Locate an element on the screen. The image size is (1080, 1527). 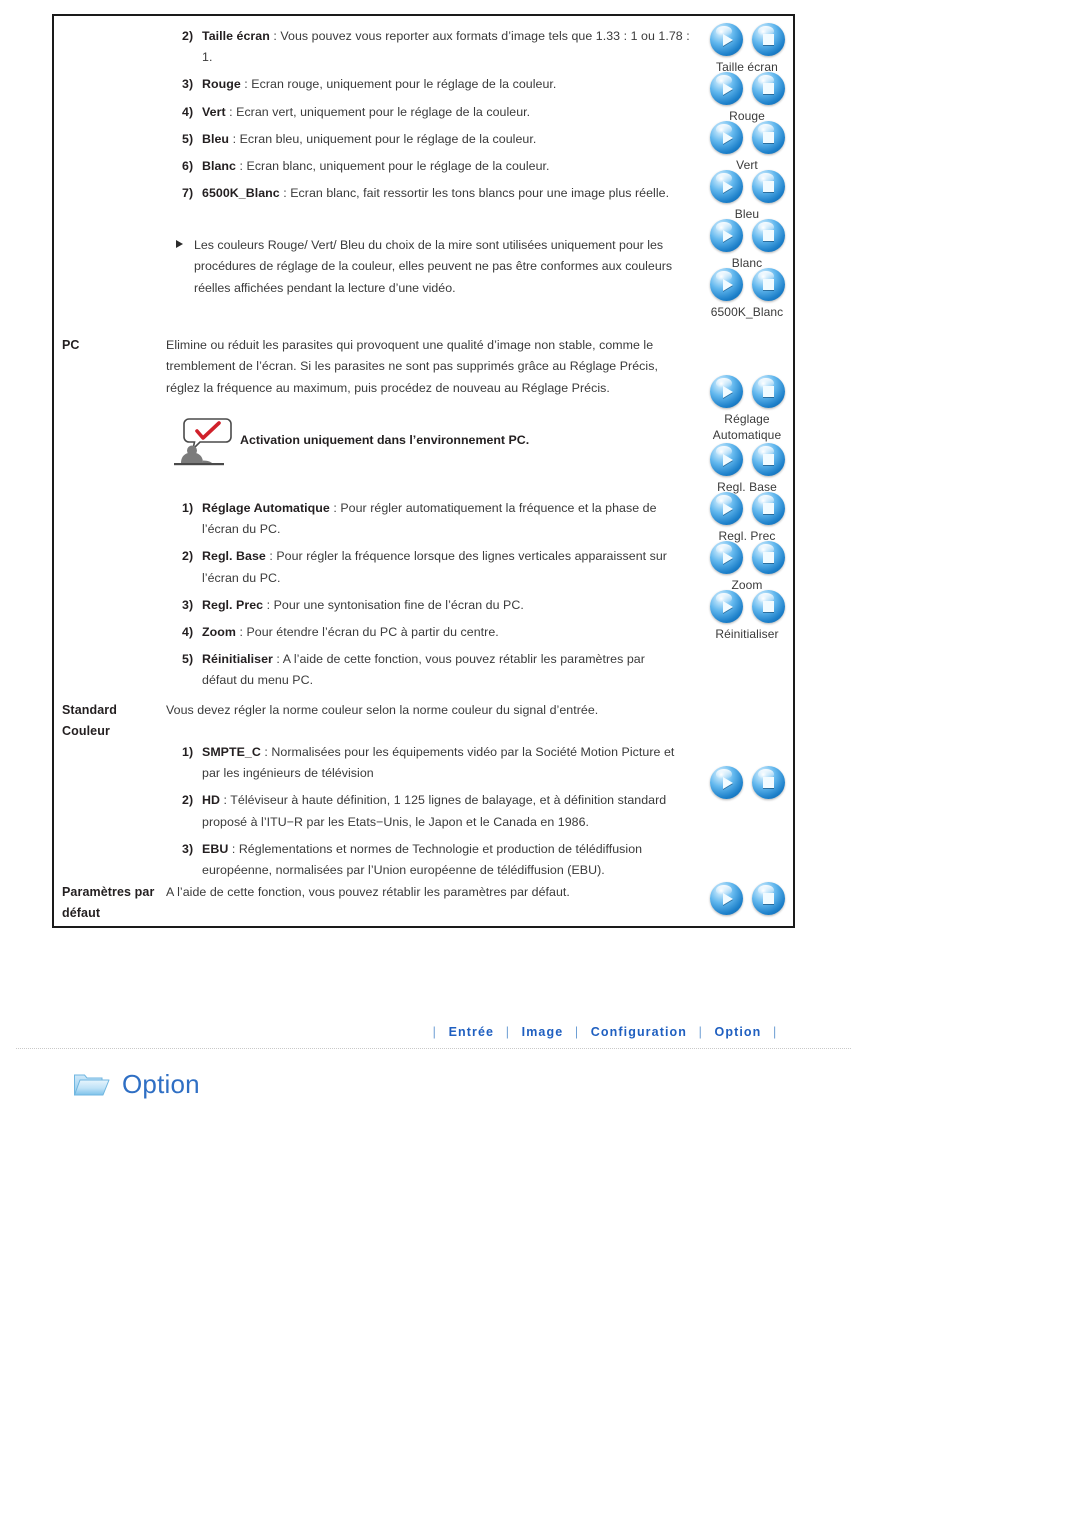
osd-group-label: 6500K_Blanc is located at coordinates (747, 312).